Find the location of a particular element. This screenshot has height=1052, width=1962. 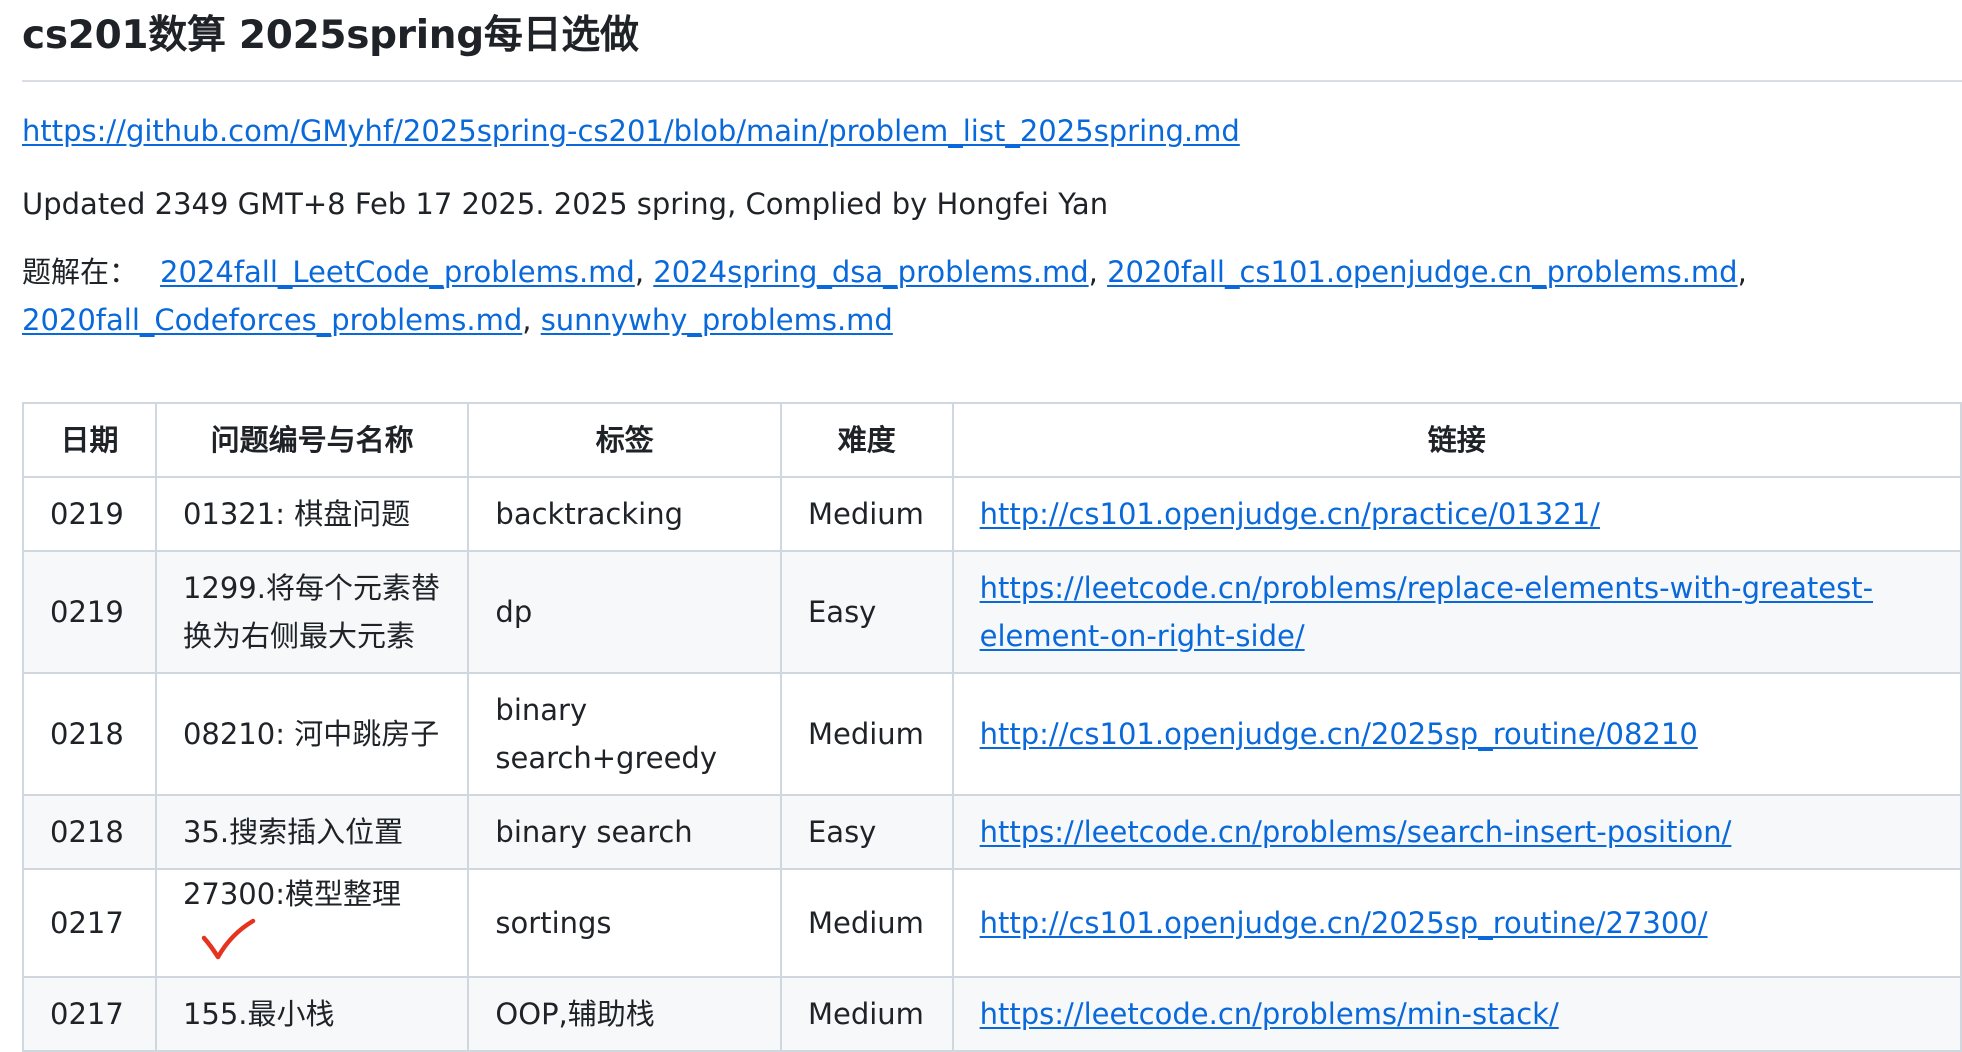

table-header-row: 日期 问题编号与名称 标签 难度 链接 is located at coordinates (992, 440).